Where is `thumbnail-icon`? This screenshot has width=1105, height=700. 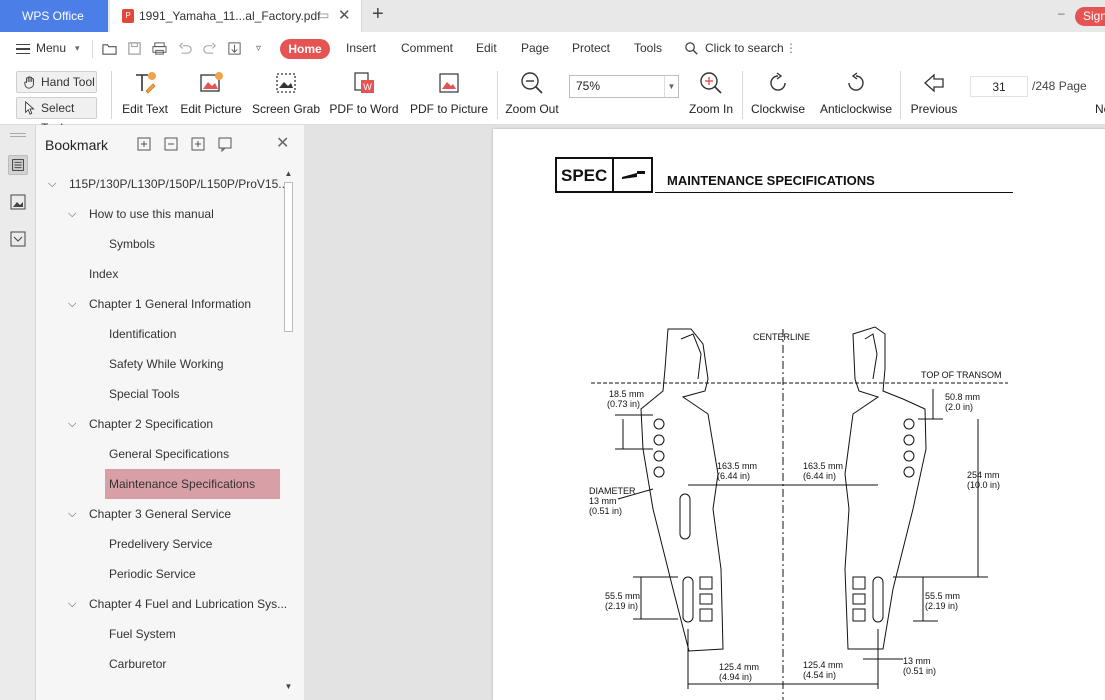 thumbnail-icon is located at coordinates (18, 202).